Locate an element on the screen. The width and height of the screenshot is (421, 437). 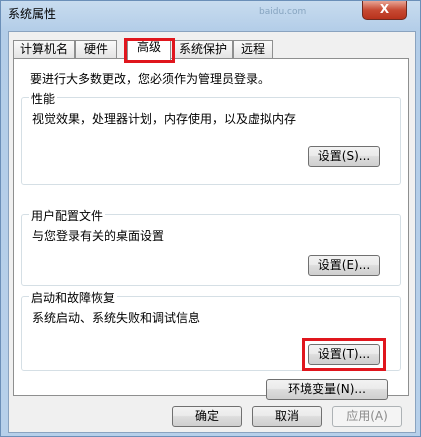
tab-remote: 远程 is located at coordinates (253, 49).